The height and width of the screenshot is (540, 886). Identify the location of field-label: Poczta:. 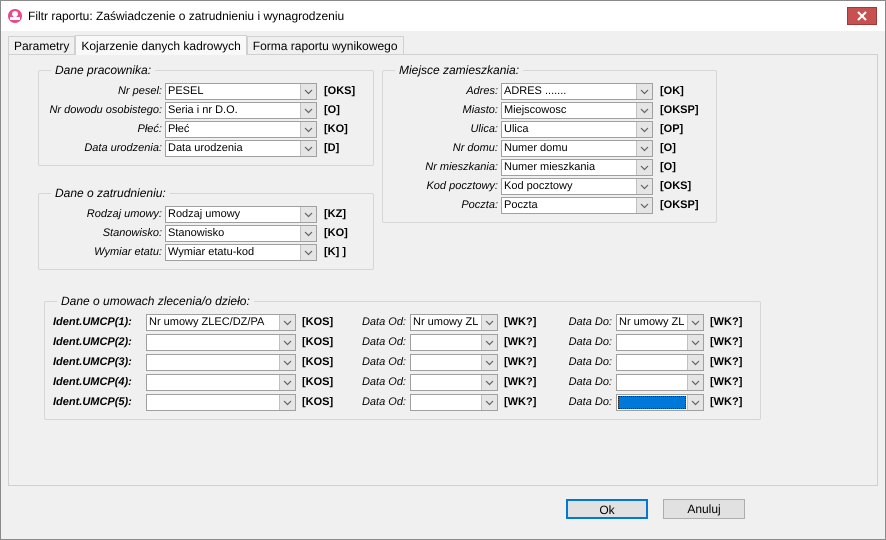
(479, 206).